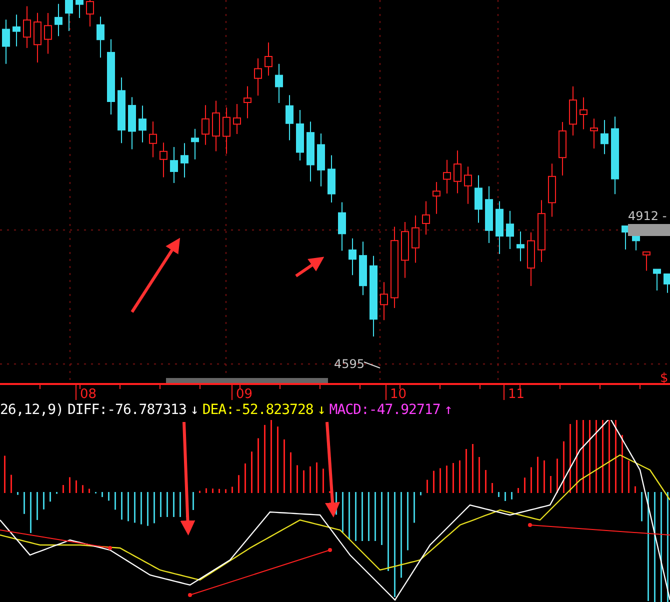 The width and height of the screenshot is (670, 602). Describe the element at coordinates (649, 230) in the screenshot. I see `price-marker-bar` at that location.